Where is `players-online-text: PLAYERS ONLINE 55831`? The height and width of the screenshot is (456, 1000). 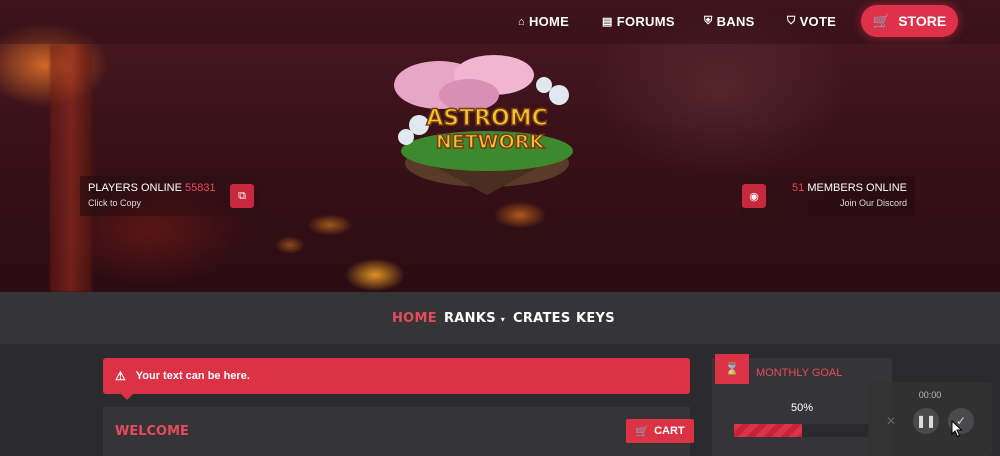 players-online-text: PLAYERS ONLINE 55831 is located at coordinates (170, 188).